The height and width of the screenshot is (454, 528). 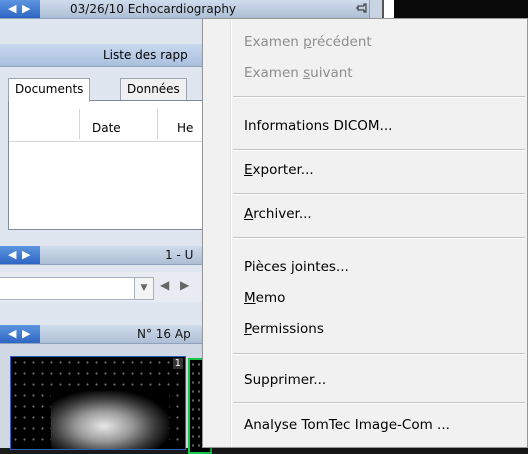 I want to click on tab-documents-label: Documents, so click(x=49, y=89).